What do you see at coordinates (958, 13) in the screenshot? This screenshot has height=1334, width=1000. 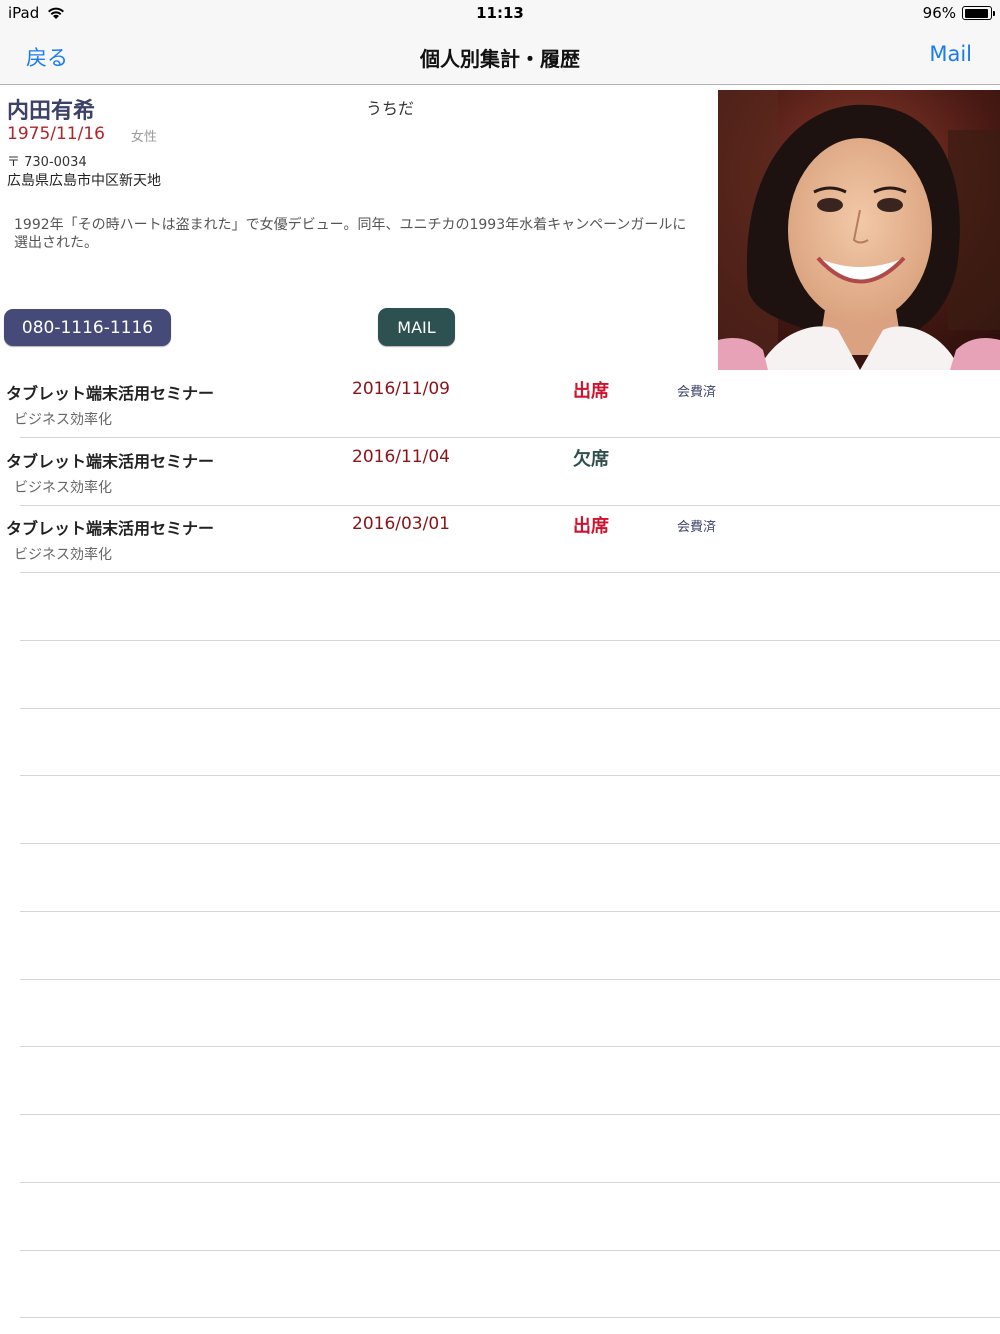 I see `status-right: 96%` at bounding box center [958, 13].